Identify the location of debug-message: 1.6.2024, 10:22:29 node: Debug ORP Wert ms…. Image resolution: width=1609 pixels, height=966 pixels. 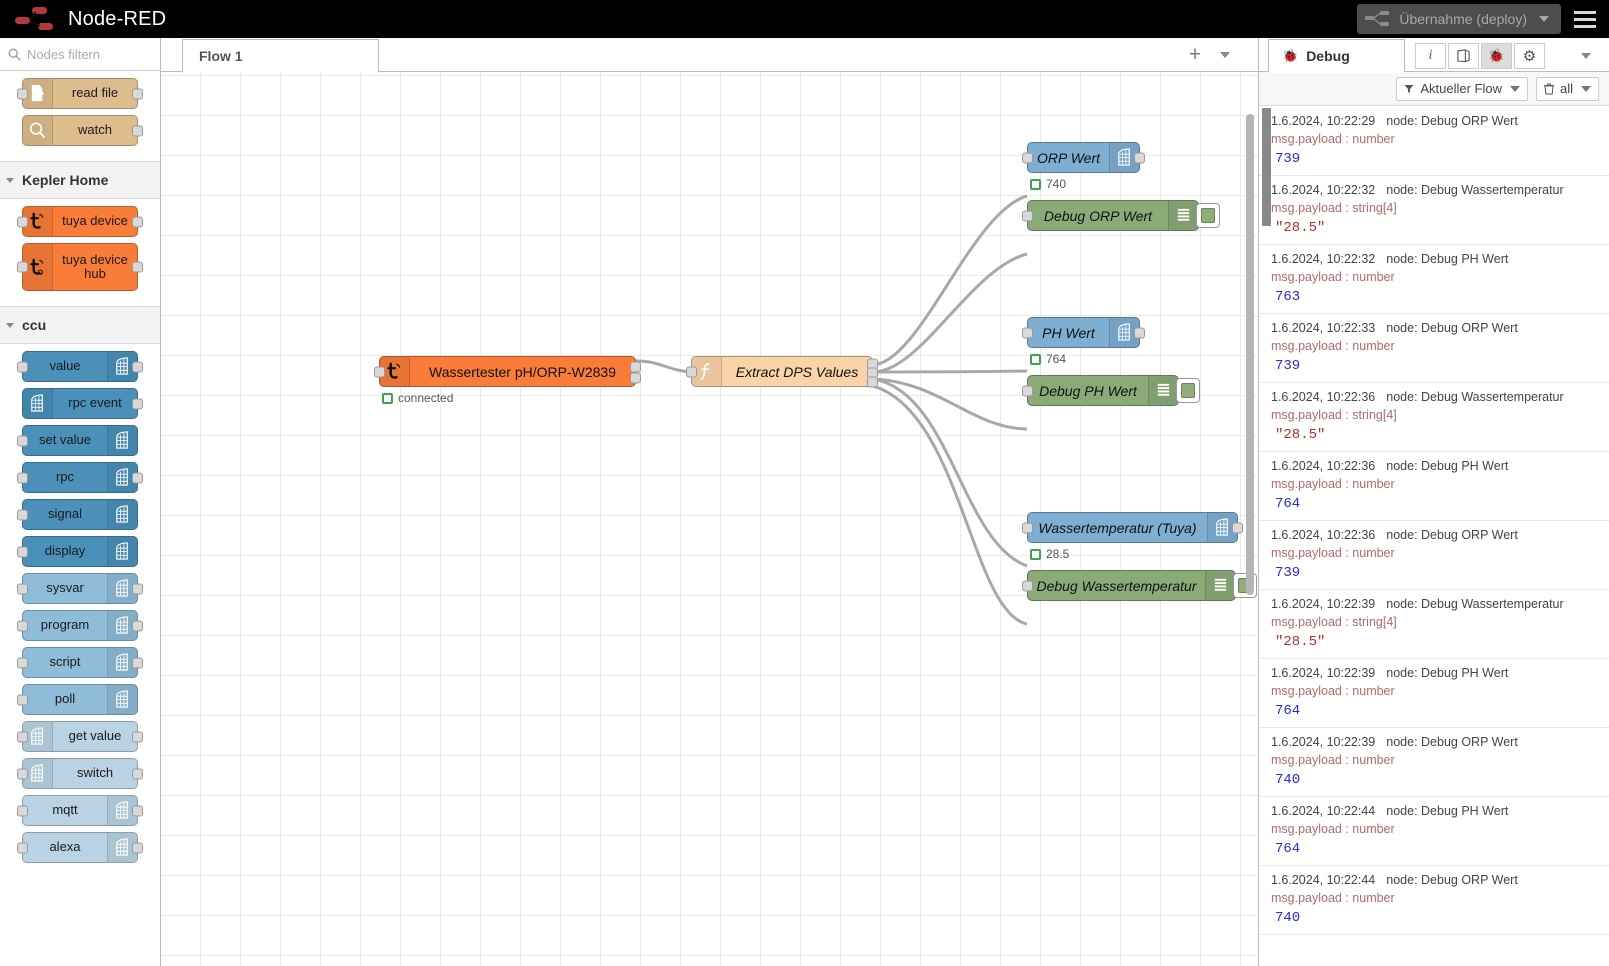
(1434, 141).